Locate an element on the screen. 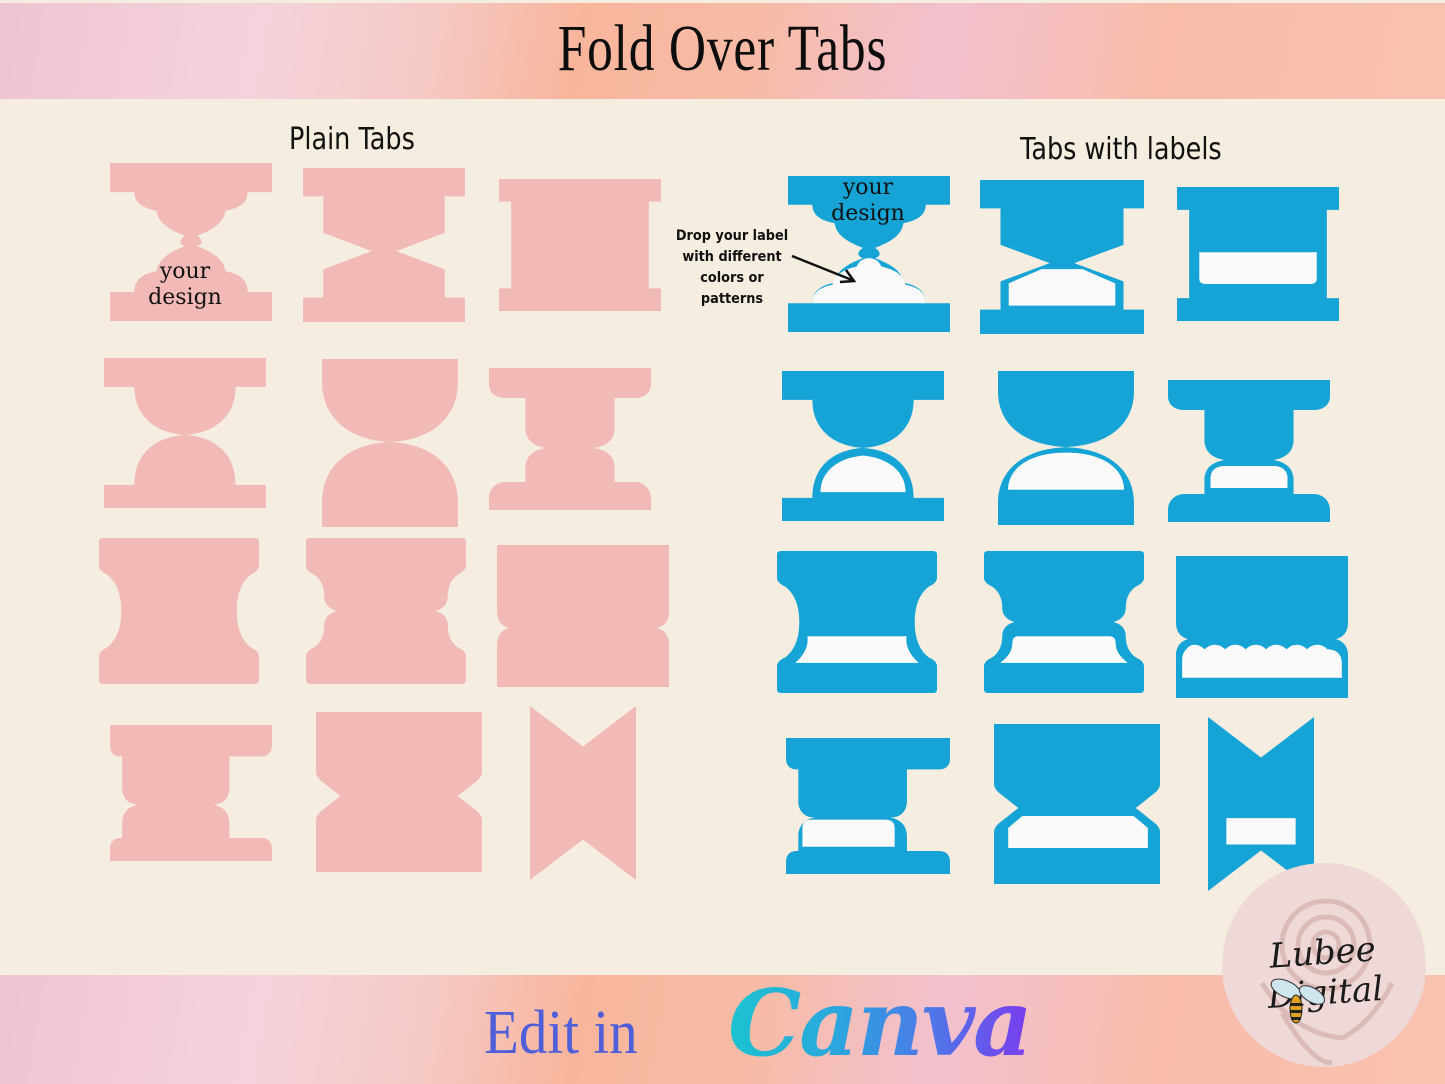  plain-tab-offset-step is located at coordinates (191, 793).